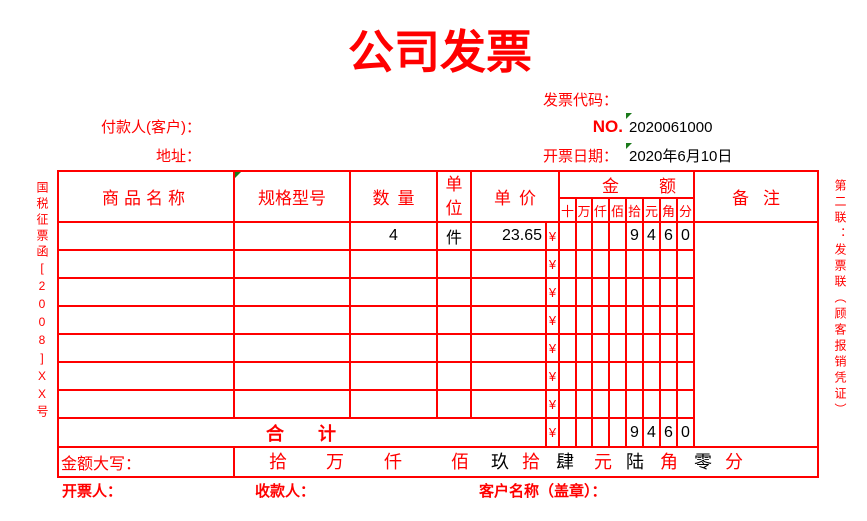  Describe the element at coordinates (651, 432) in the screenshot. I see `total-digit-cell: 4` at that location.